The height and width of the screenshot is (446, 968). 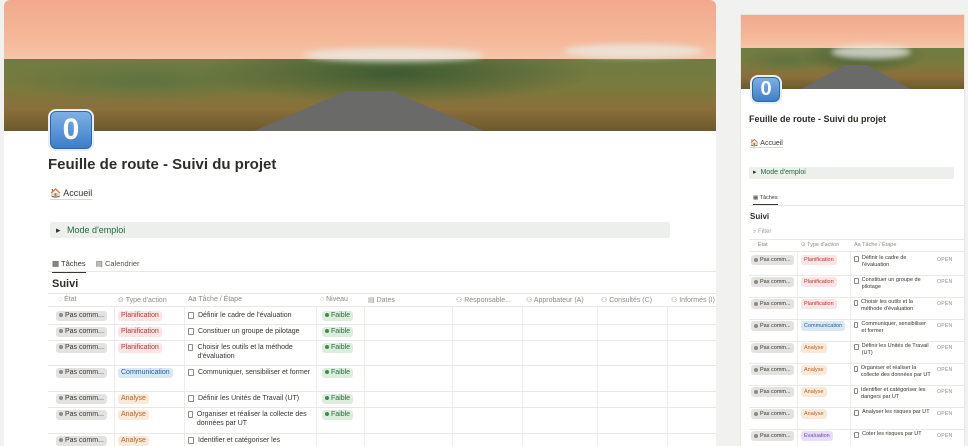 What do you see at coordinates (817, 119) in the screenshot?
I see `side-page-title: Feuille de route - Suivi du projet` at bounding box center [817, 119].